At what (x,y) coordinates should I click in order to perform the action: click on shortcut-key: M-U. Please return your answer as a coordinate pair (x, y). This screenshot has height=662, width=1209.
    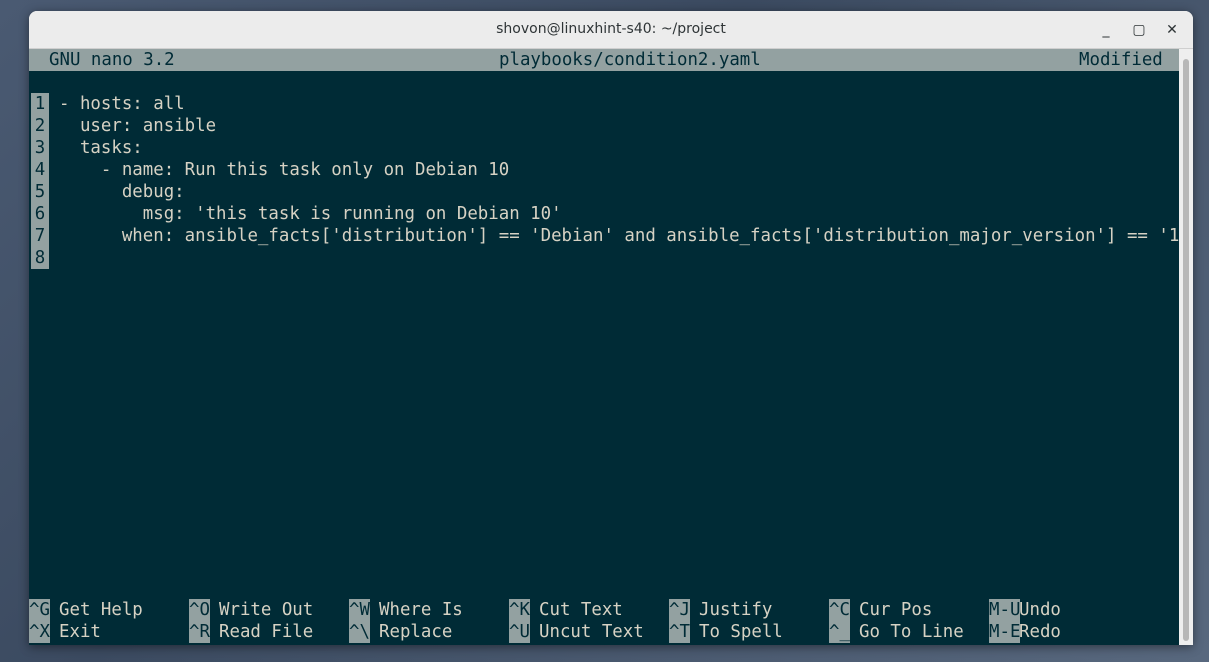
    Looking at the image, I should click on (1005, 610).